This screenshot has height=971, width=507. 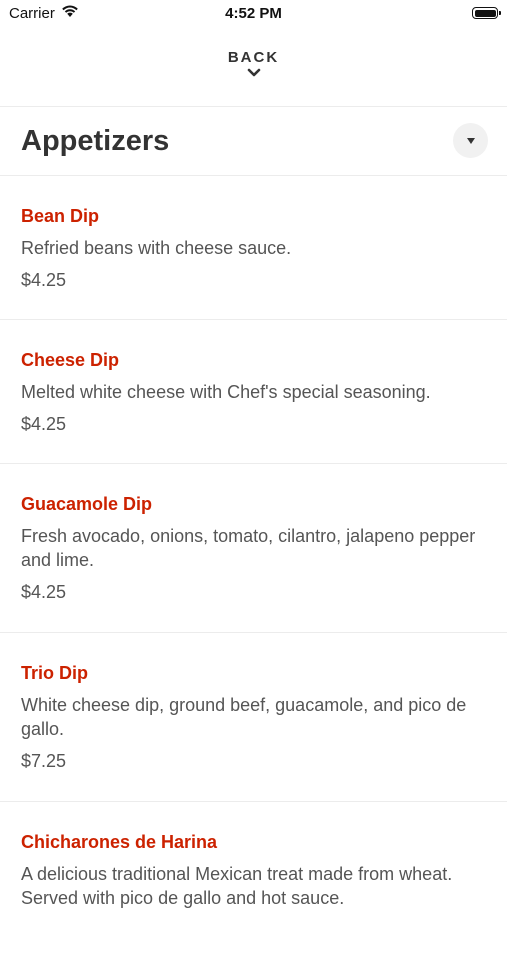 What do you see at coordinates (87, 504) in the screenshot?
I see `item-name: Guacamole Dip` at bounding box center [87, 504].